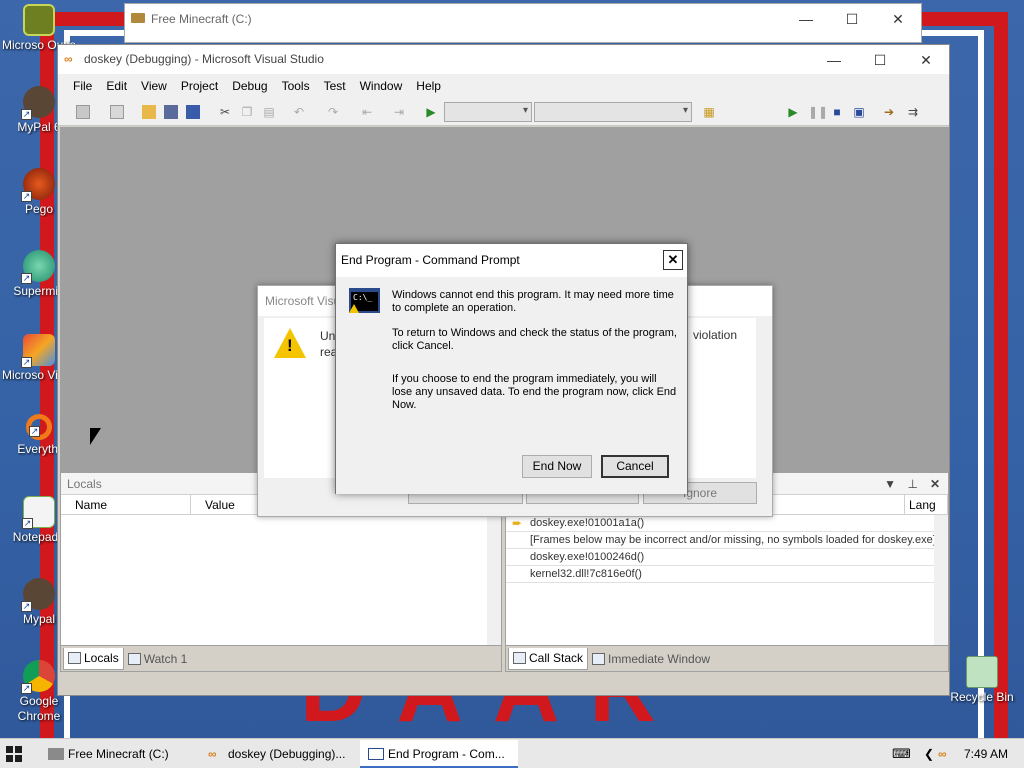 This screenshot has width=1024, height=768. Describe the element at coordinates (171, 112) in the screenshot. I see `save-icon` at that location.